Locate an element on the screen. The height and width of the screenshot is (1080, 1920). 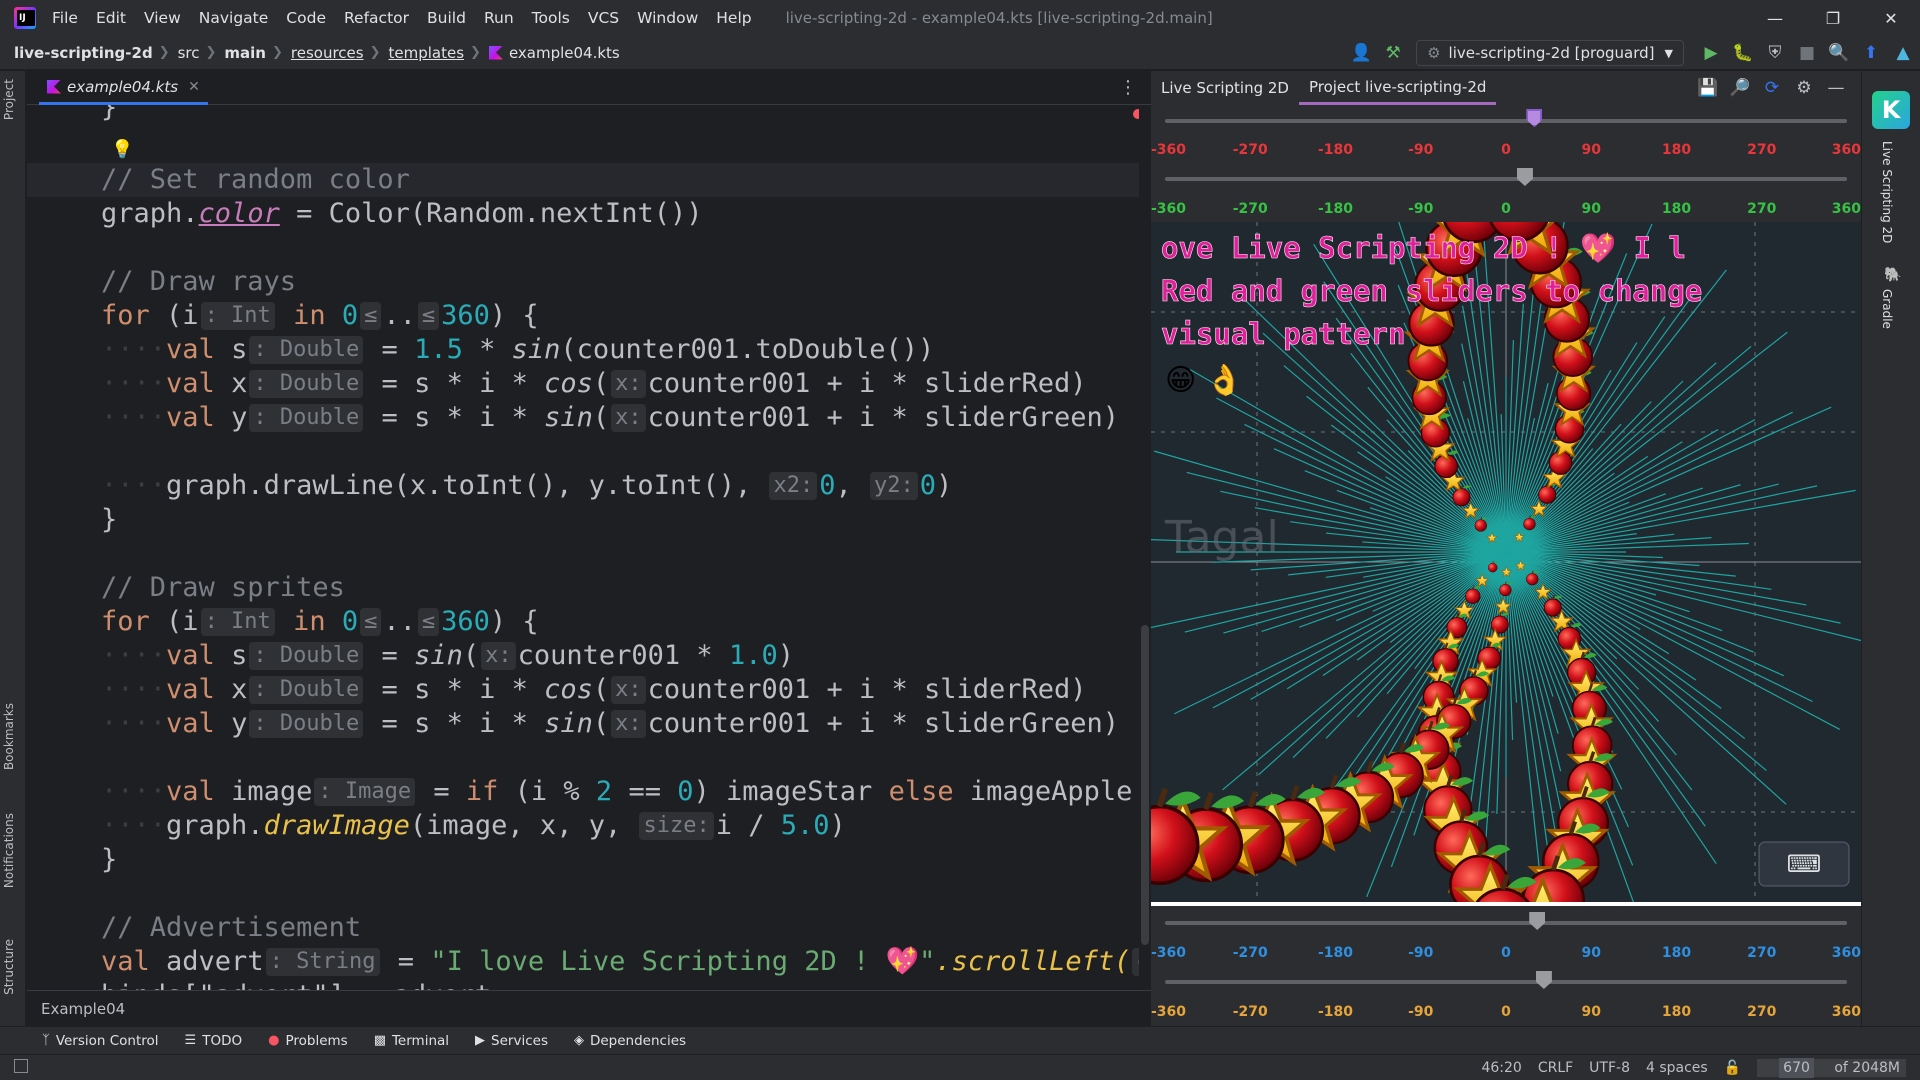
run-icon: ▶ is located at coordinates (1711, 53).